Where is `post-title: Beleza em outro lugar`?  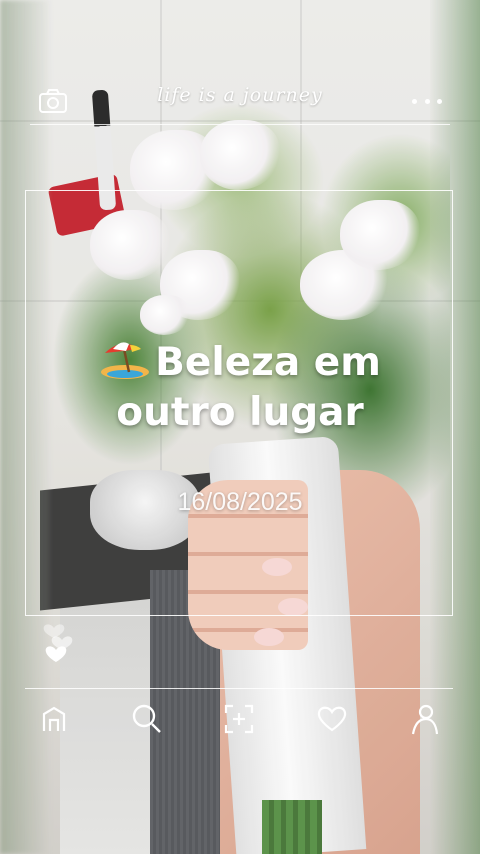
post-title: Beleza em outro lugar is located at coordinates (240, 388).